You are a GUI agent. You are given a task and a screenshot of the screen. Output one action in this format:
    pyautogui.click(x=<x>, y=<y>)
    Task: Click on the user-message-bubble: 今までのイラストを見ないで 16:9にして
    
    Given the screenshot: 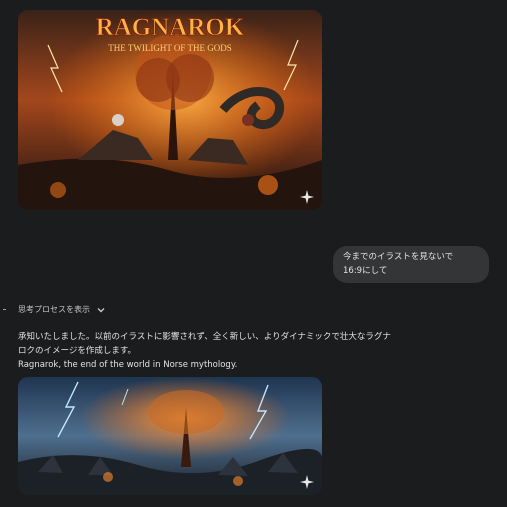 What is the action you would take?
    pyautogui.click(x=411, y=264)
    